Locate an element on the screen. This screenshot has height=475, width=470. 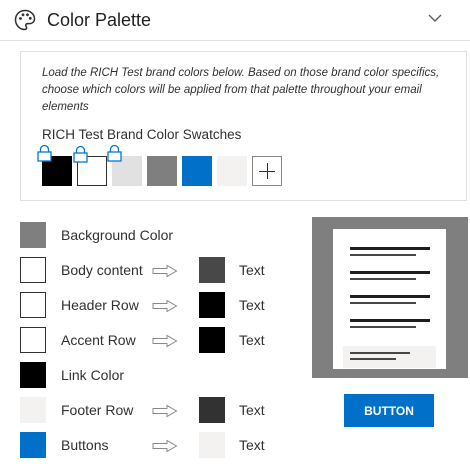
color-row-label: Accent Row is located at coordinates (98, 340).